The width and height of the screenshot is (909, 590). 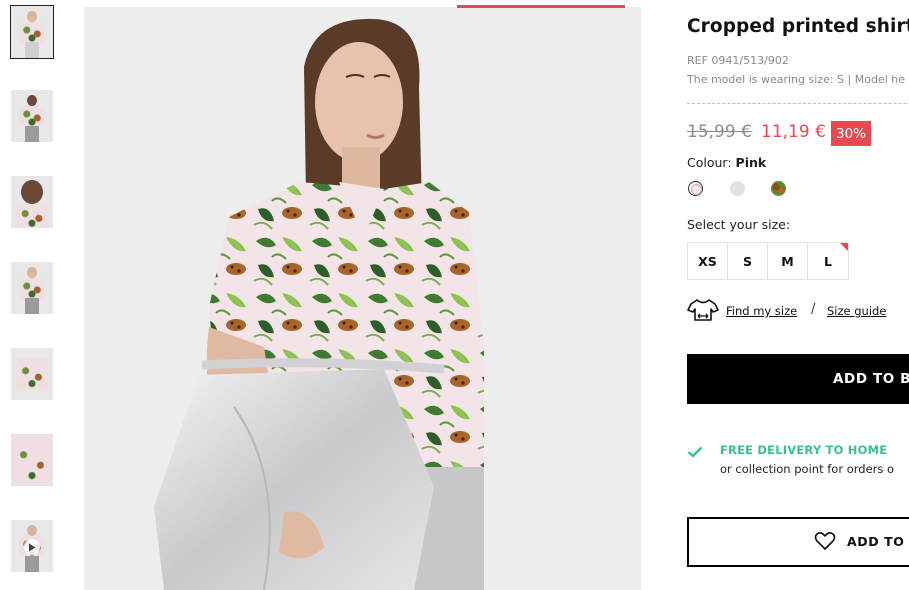 I want to click on add-to-wishlist-label: ADD TO W, so click(x=878, y=541).